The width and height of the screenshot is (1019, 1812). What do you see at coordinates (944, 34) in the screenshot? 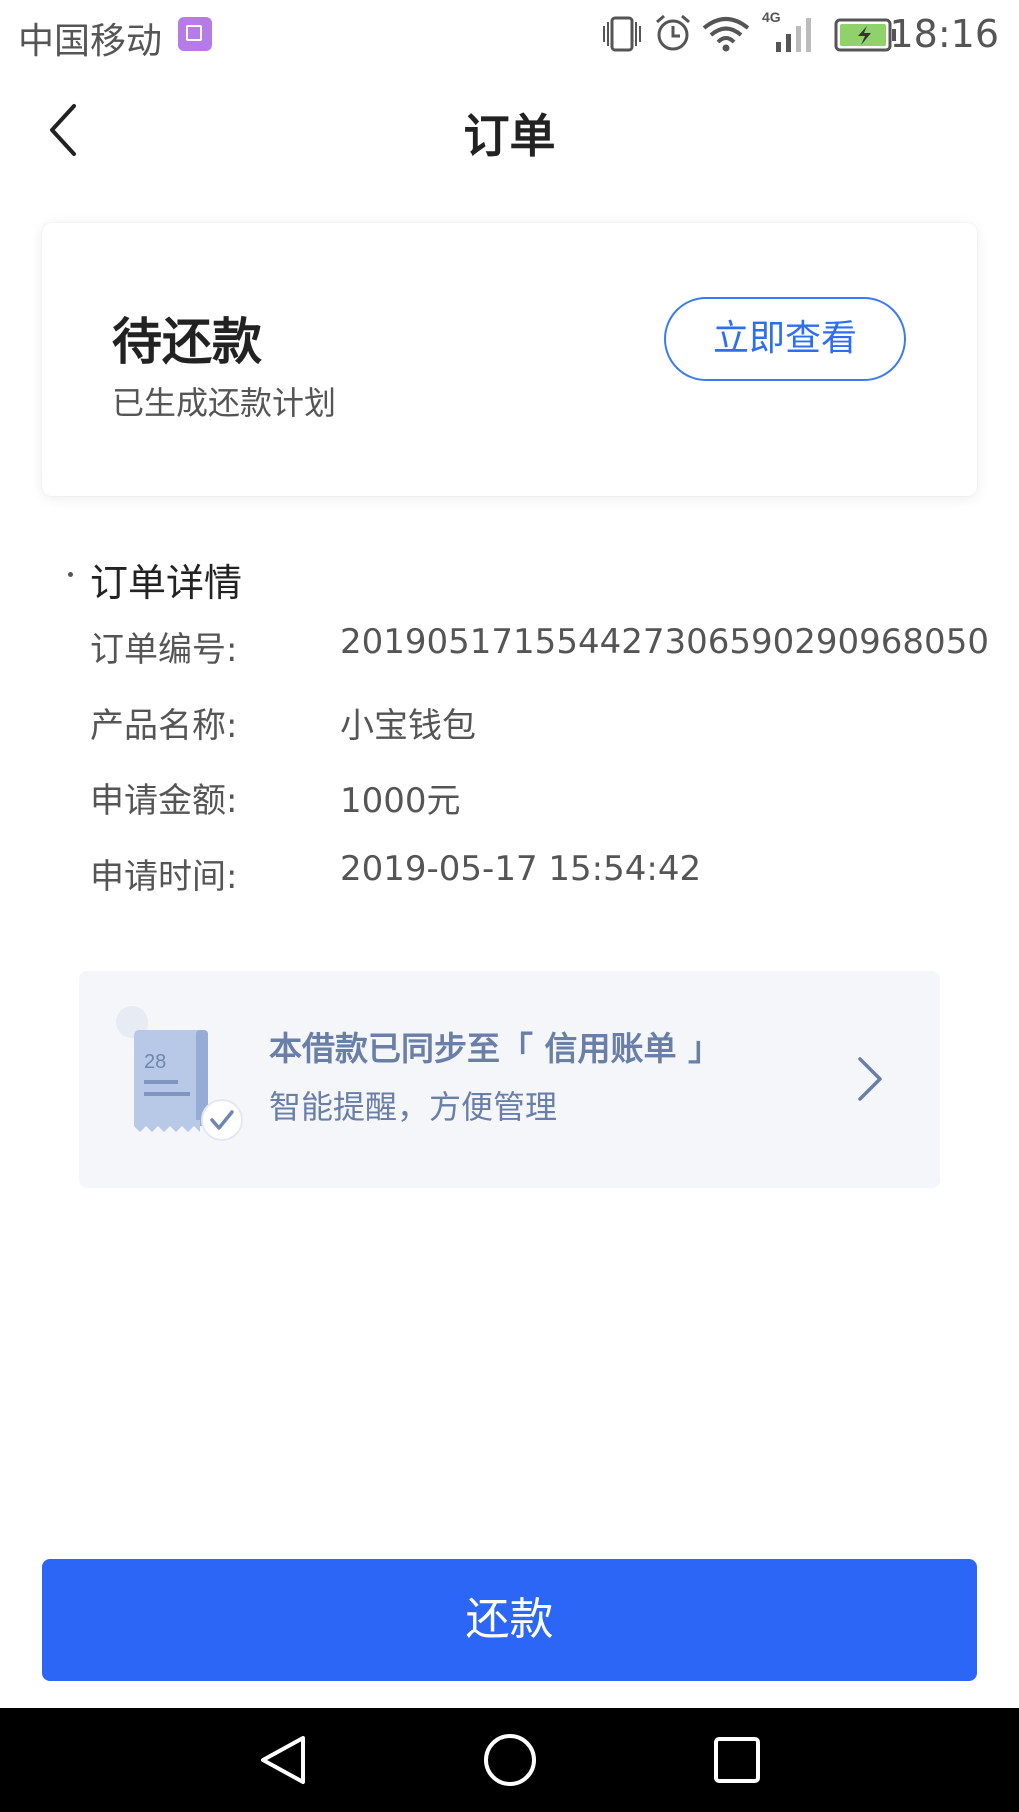
I see `clock: 18:16` at bounding box center [944, 34].